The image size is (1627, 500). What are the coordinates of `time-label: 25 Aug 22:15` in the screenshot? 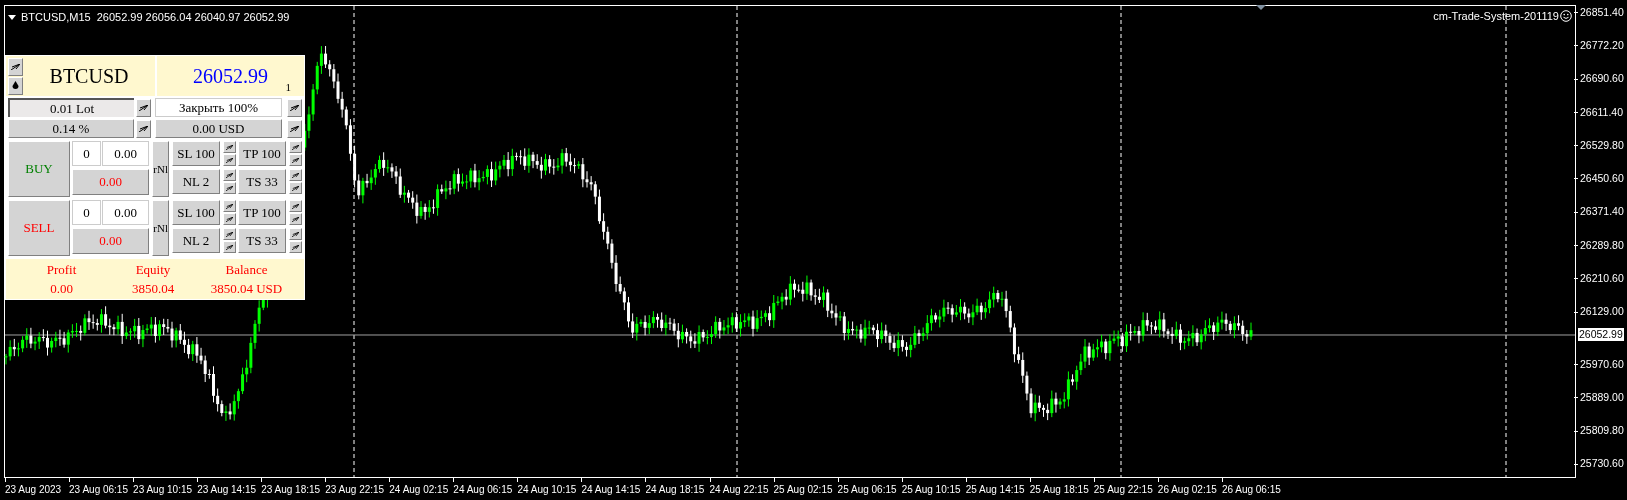 It's located at (1123, 490).